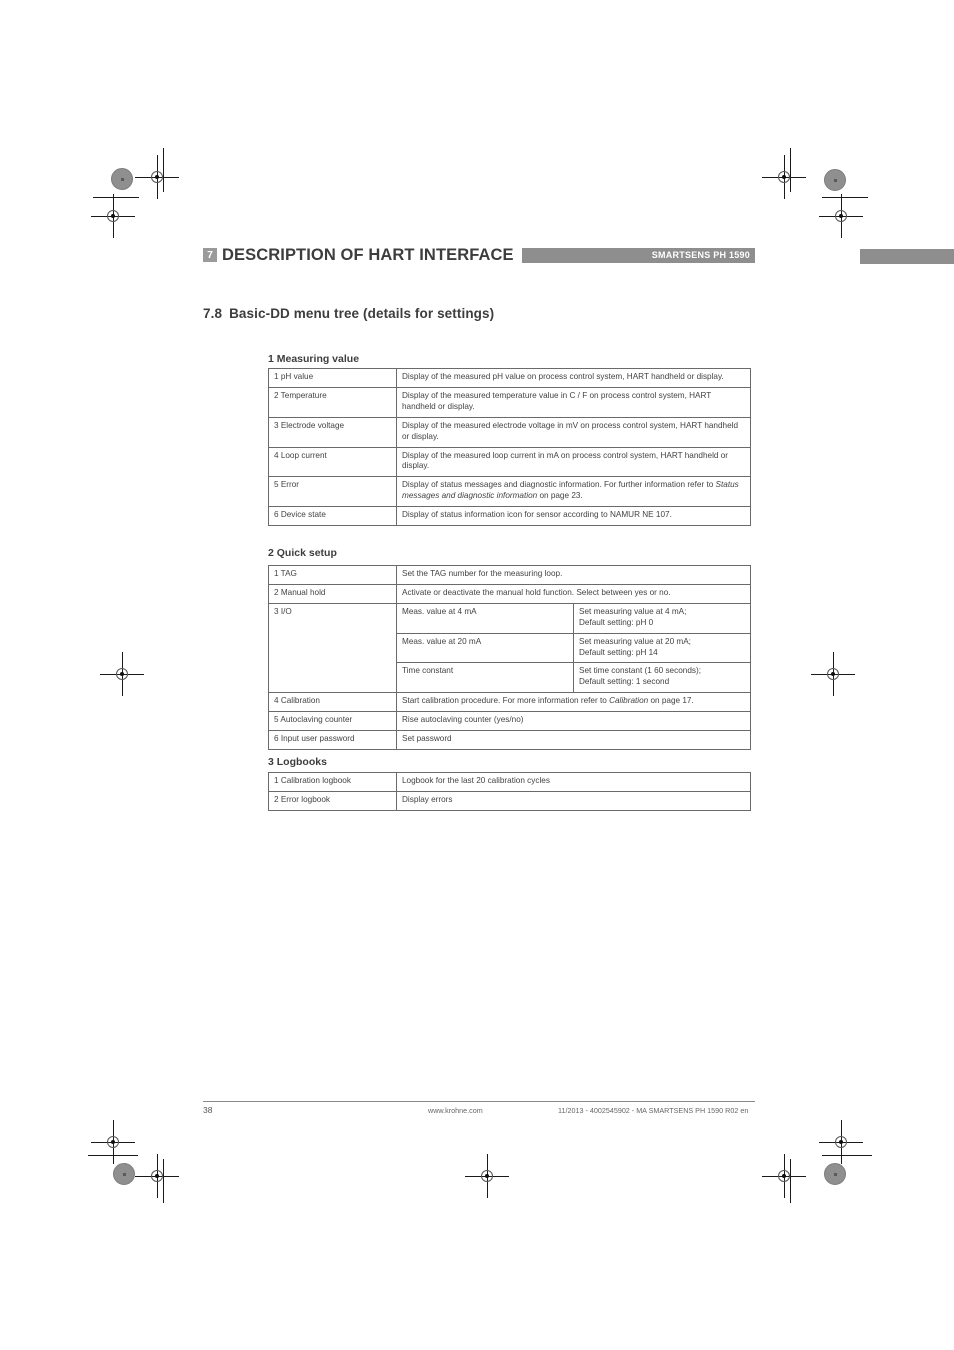 The height and width of the screenshot is (1350, 954). Describe the element at coordinates (638, 255) in the screenshot. I see `header-product-bar: SMARTSENS PH 1590` at that location.